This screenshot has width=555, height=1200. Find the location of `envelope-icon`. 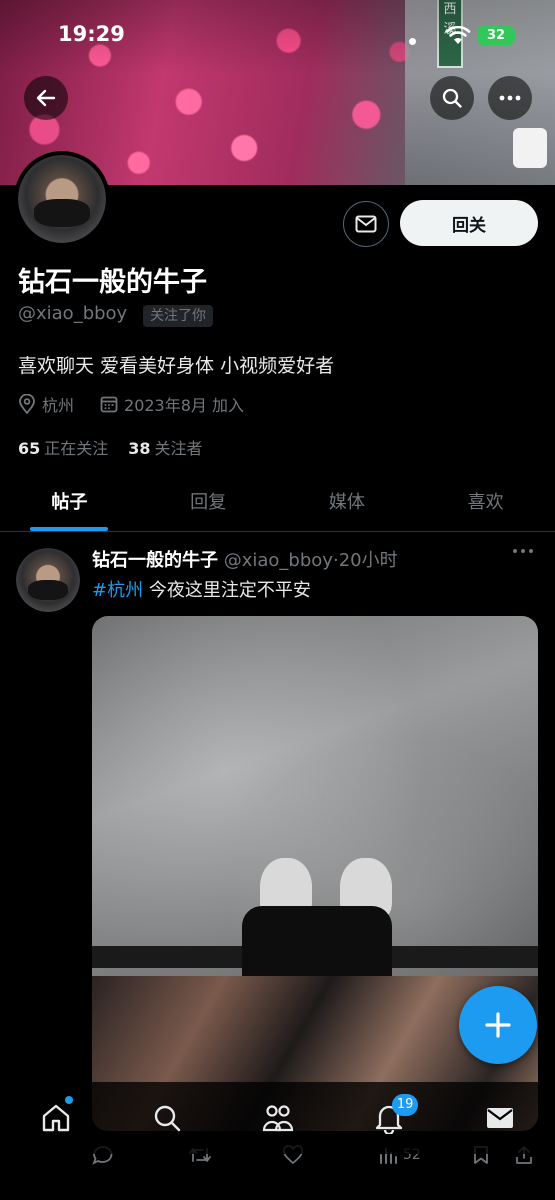

envelope-icon is located at coordinates (366, 224).